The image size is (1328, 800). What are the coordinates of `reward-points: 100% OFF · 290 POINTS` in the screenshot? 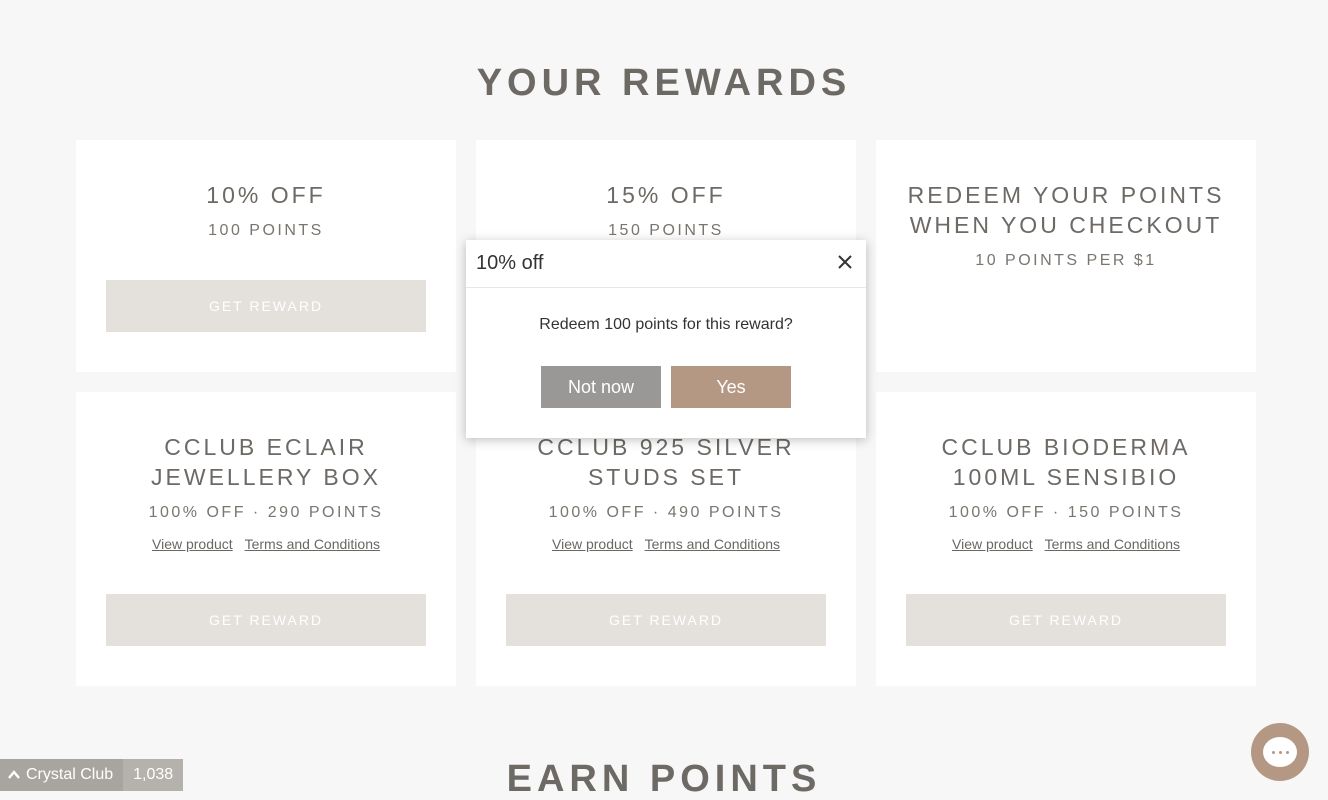 It's located at (266, 512).